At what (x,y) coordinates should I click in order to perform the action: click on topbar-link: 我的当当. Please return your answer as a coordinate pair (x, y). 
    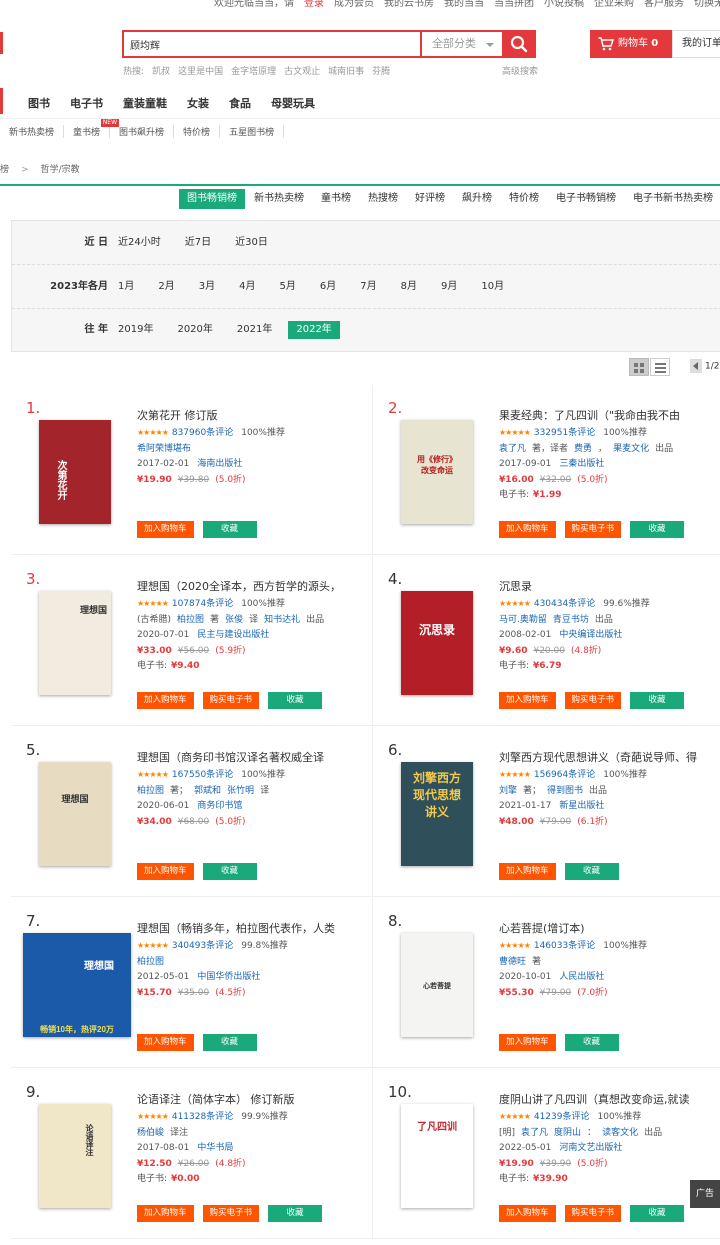
    Looking at the image, I should click on (464, 4).